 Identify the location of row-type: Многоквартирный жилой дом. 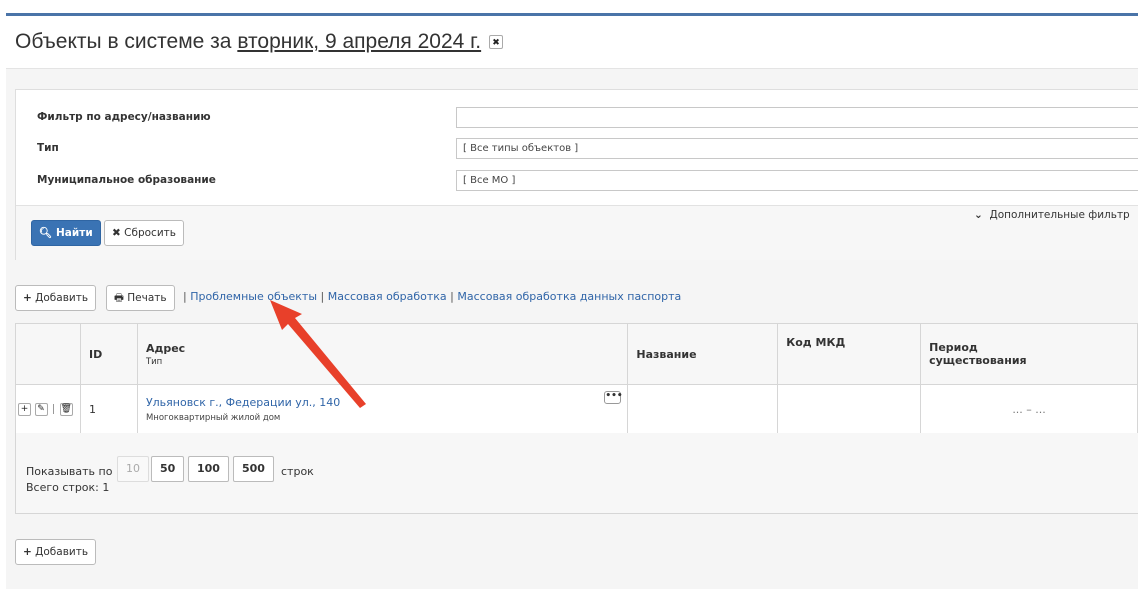
(213, 417).